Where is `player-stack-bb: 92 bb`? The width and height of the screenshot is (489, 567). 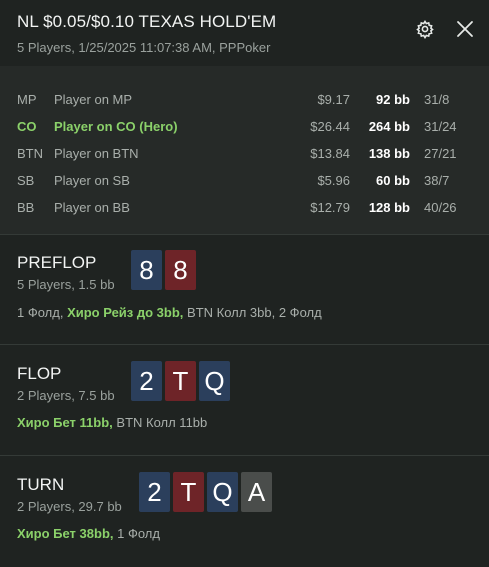
player-stack-bb: 92 bb is located at coordinates (393, 99).